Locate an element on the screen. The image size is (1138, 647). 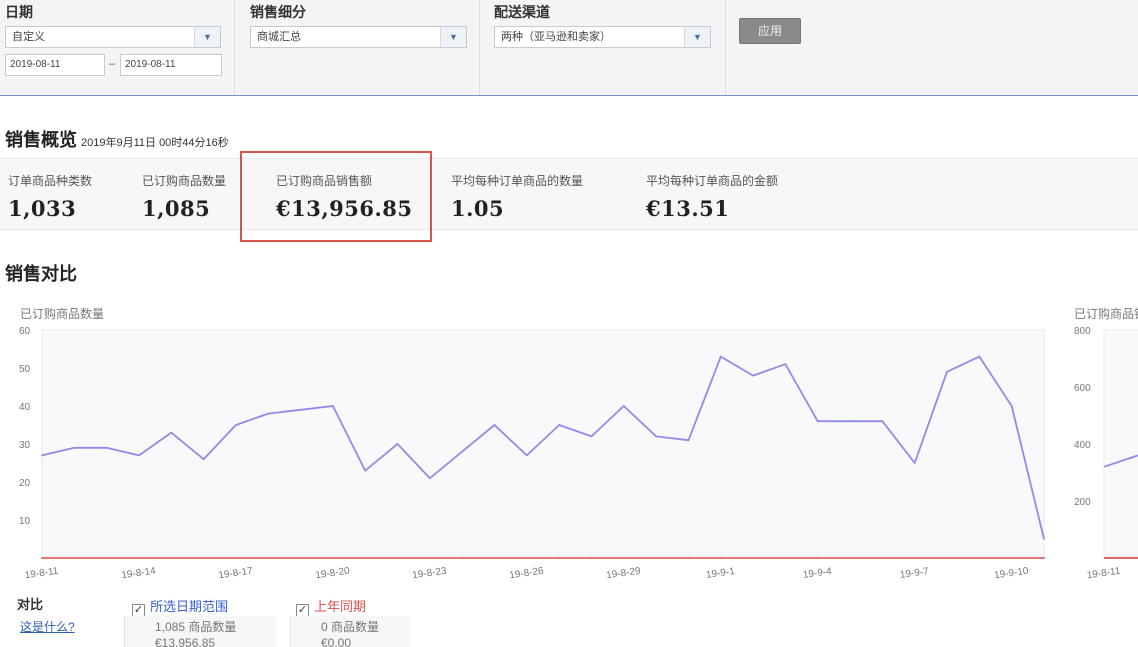
metric-item-count: 订单商品种类数 1,033 is located at coordinates (50, 196).